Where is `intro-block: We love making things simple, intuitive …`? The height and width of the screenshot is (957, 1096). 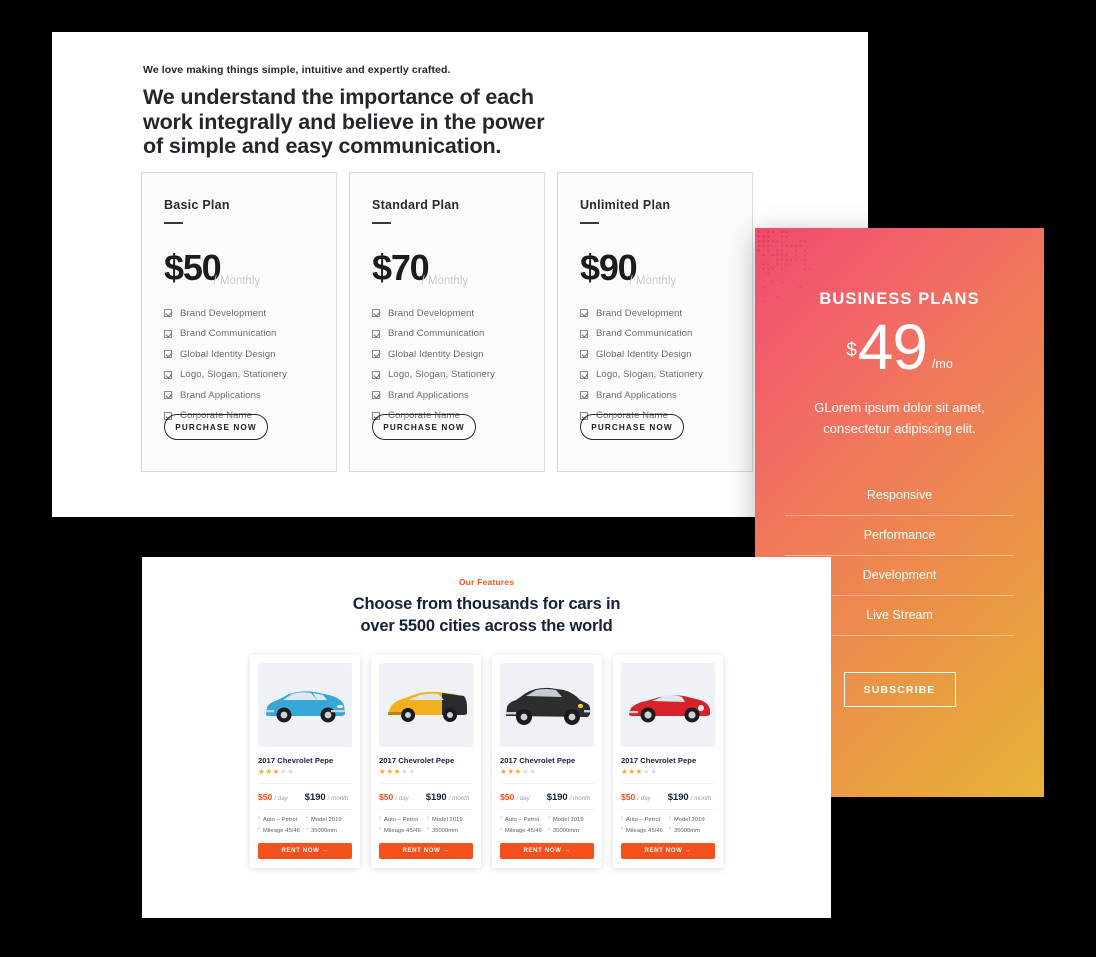
intro-block: We love making things simple, intuitive … is located at coordinates (453, 111).